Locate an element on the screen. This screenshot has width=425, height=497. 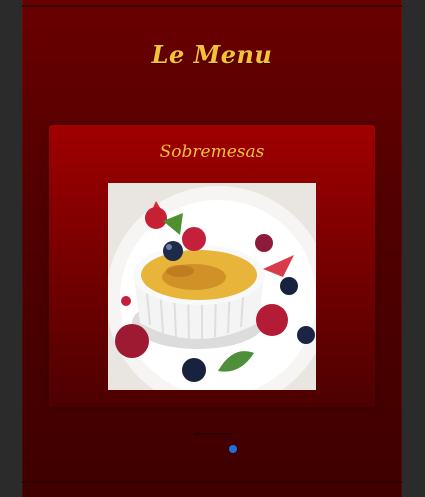
top-divider is located at coordinates (212, 6).